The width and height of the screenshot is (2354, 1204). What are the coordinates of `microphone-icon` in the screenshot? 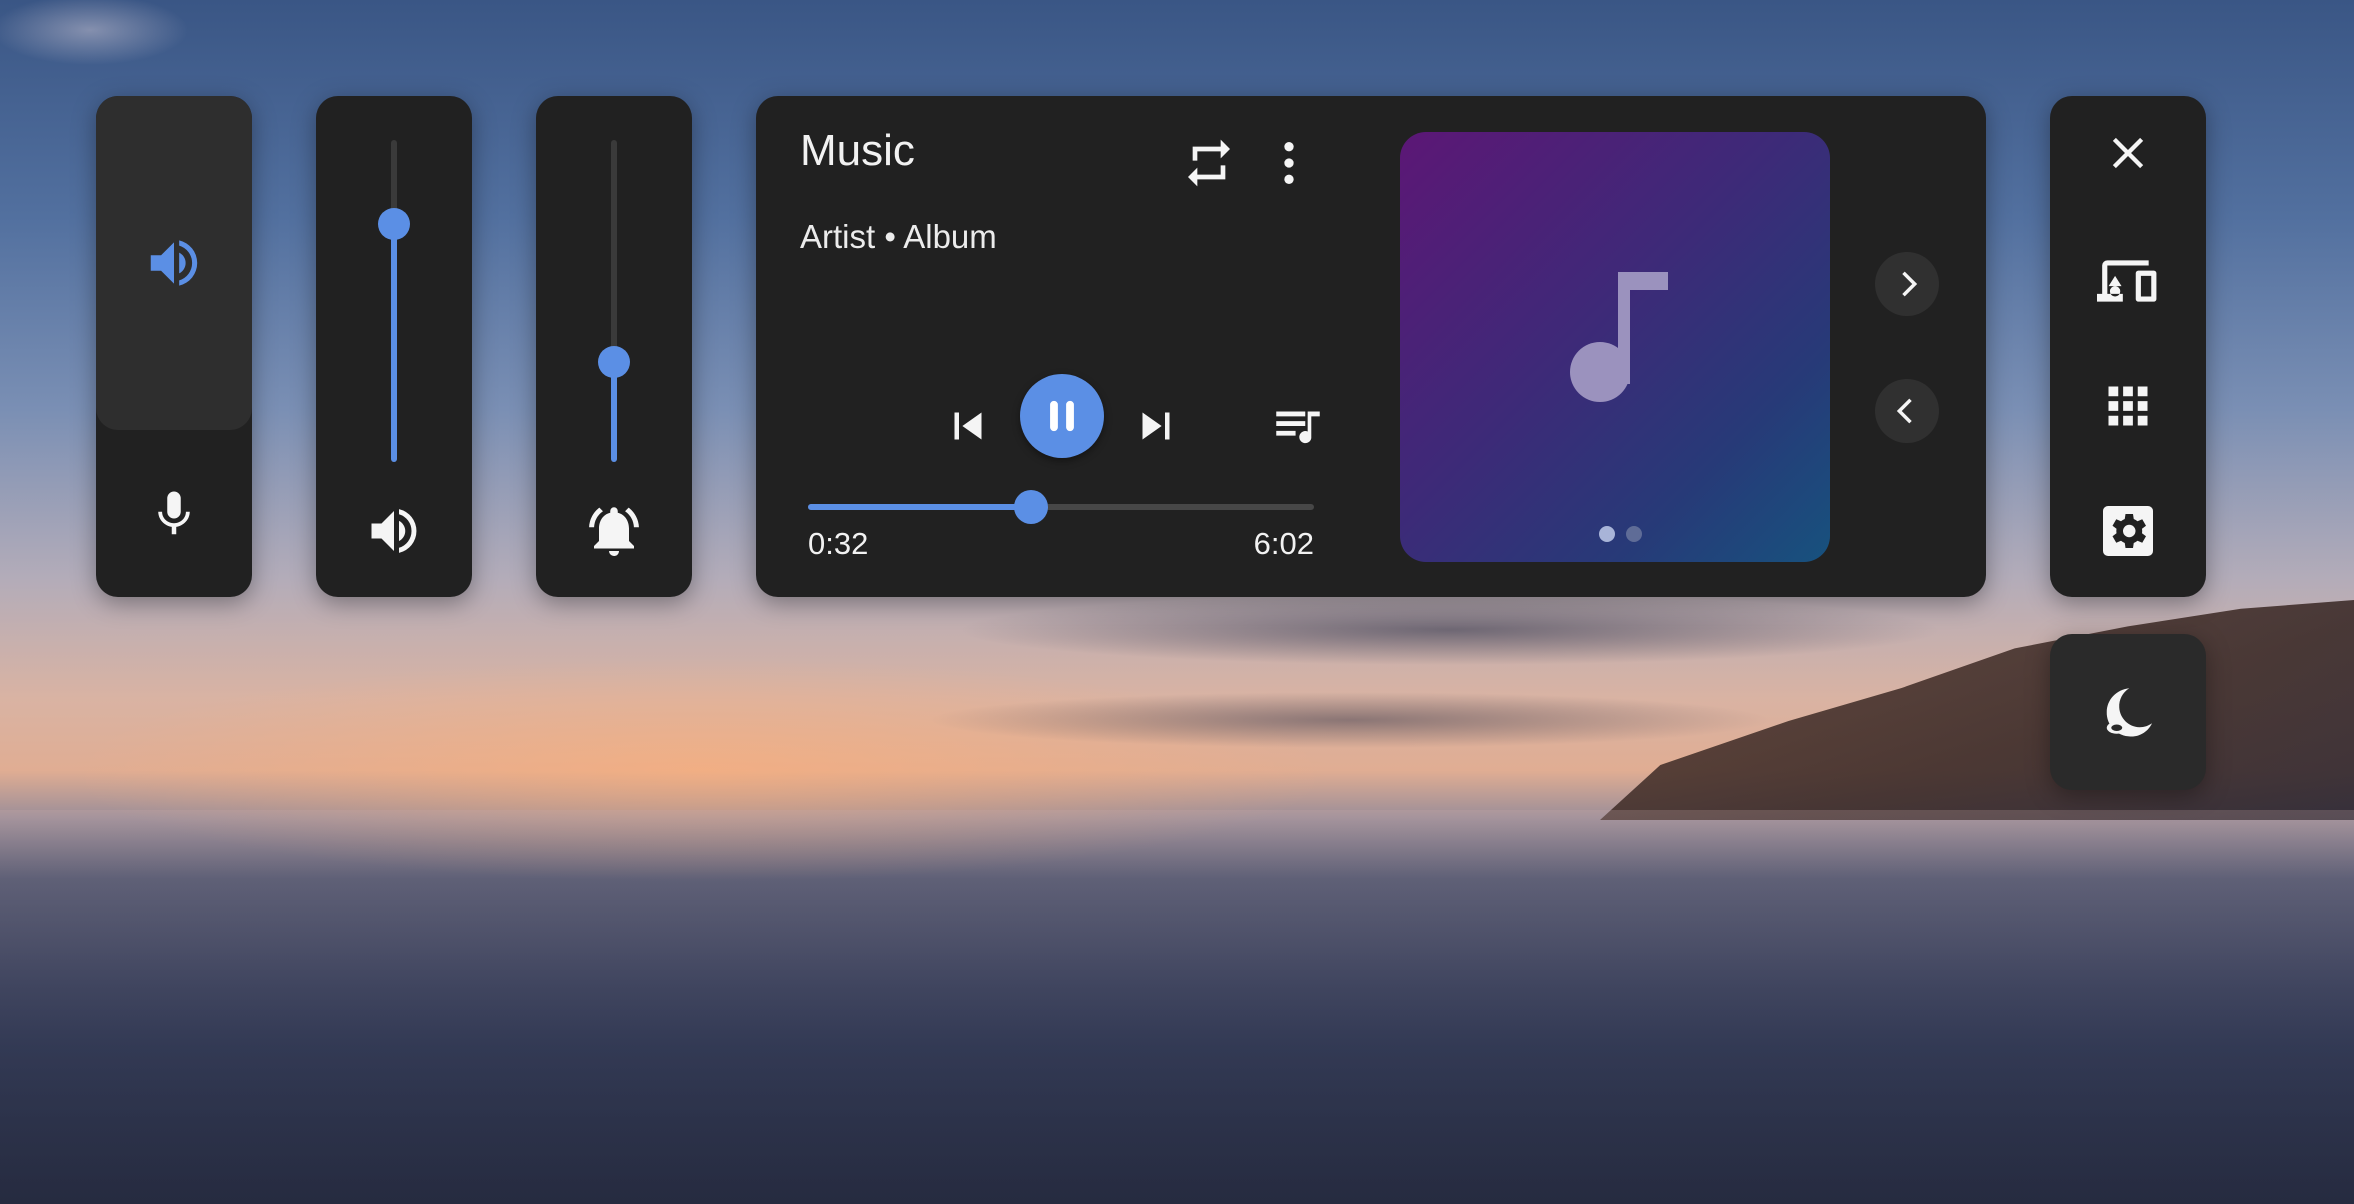 It's located at (174, 514).